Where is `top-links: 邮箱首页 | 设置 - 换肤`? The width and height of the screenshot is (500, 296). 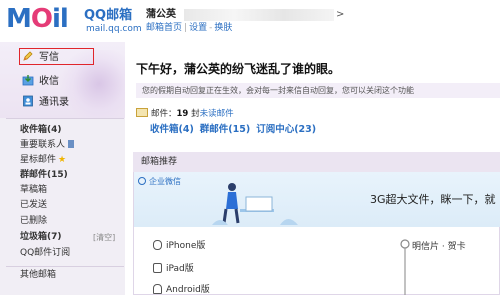 top-links: 邮箱首页 | 设置 - 换肤 is located at coordinates (189, 28).